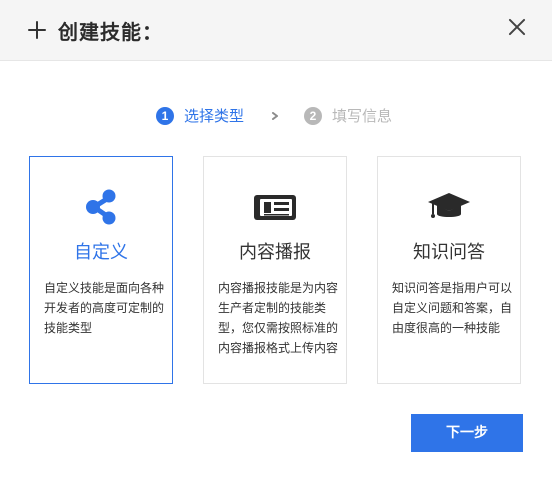 The image size is (552, 480). What do you see at coordinates (37, 30) in the screenshot?
I see `plus-icon` at bounding box center [37, 30].